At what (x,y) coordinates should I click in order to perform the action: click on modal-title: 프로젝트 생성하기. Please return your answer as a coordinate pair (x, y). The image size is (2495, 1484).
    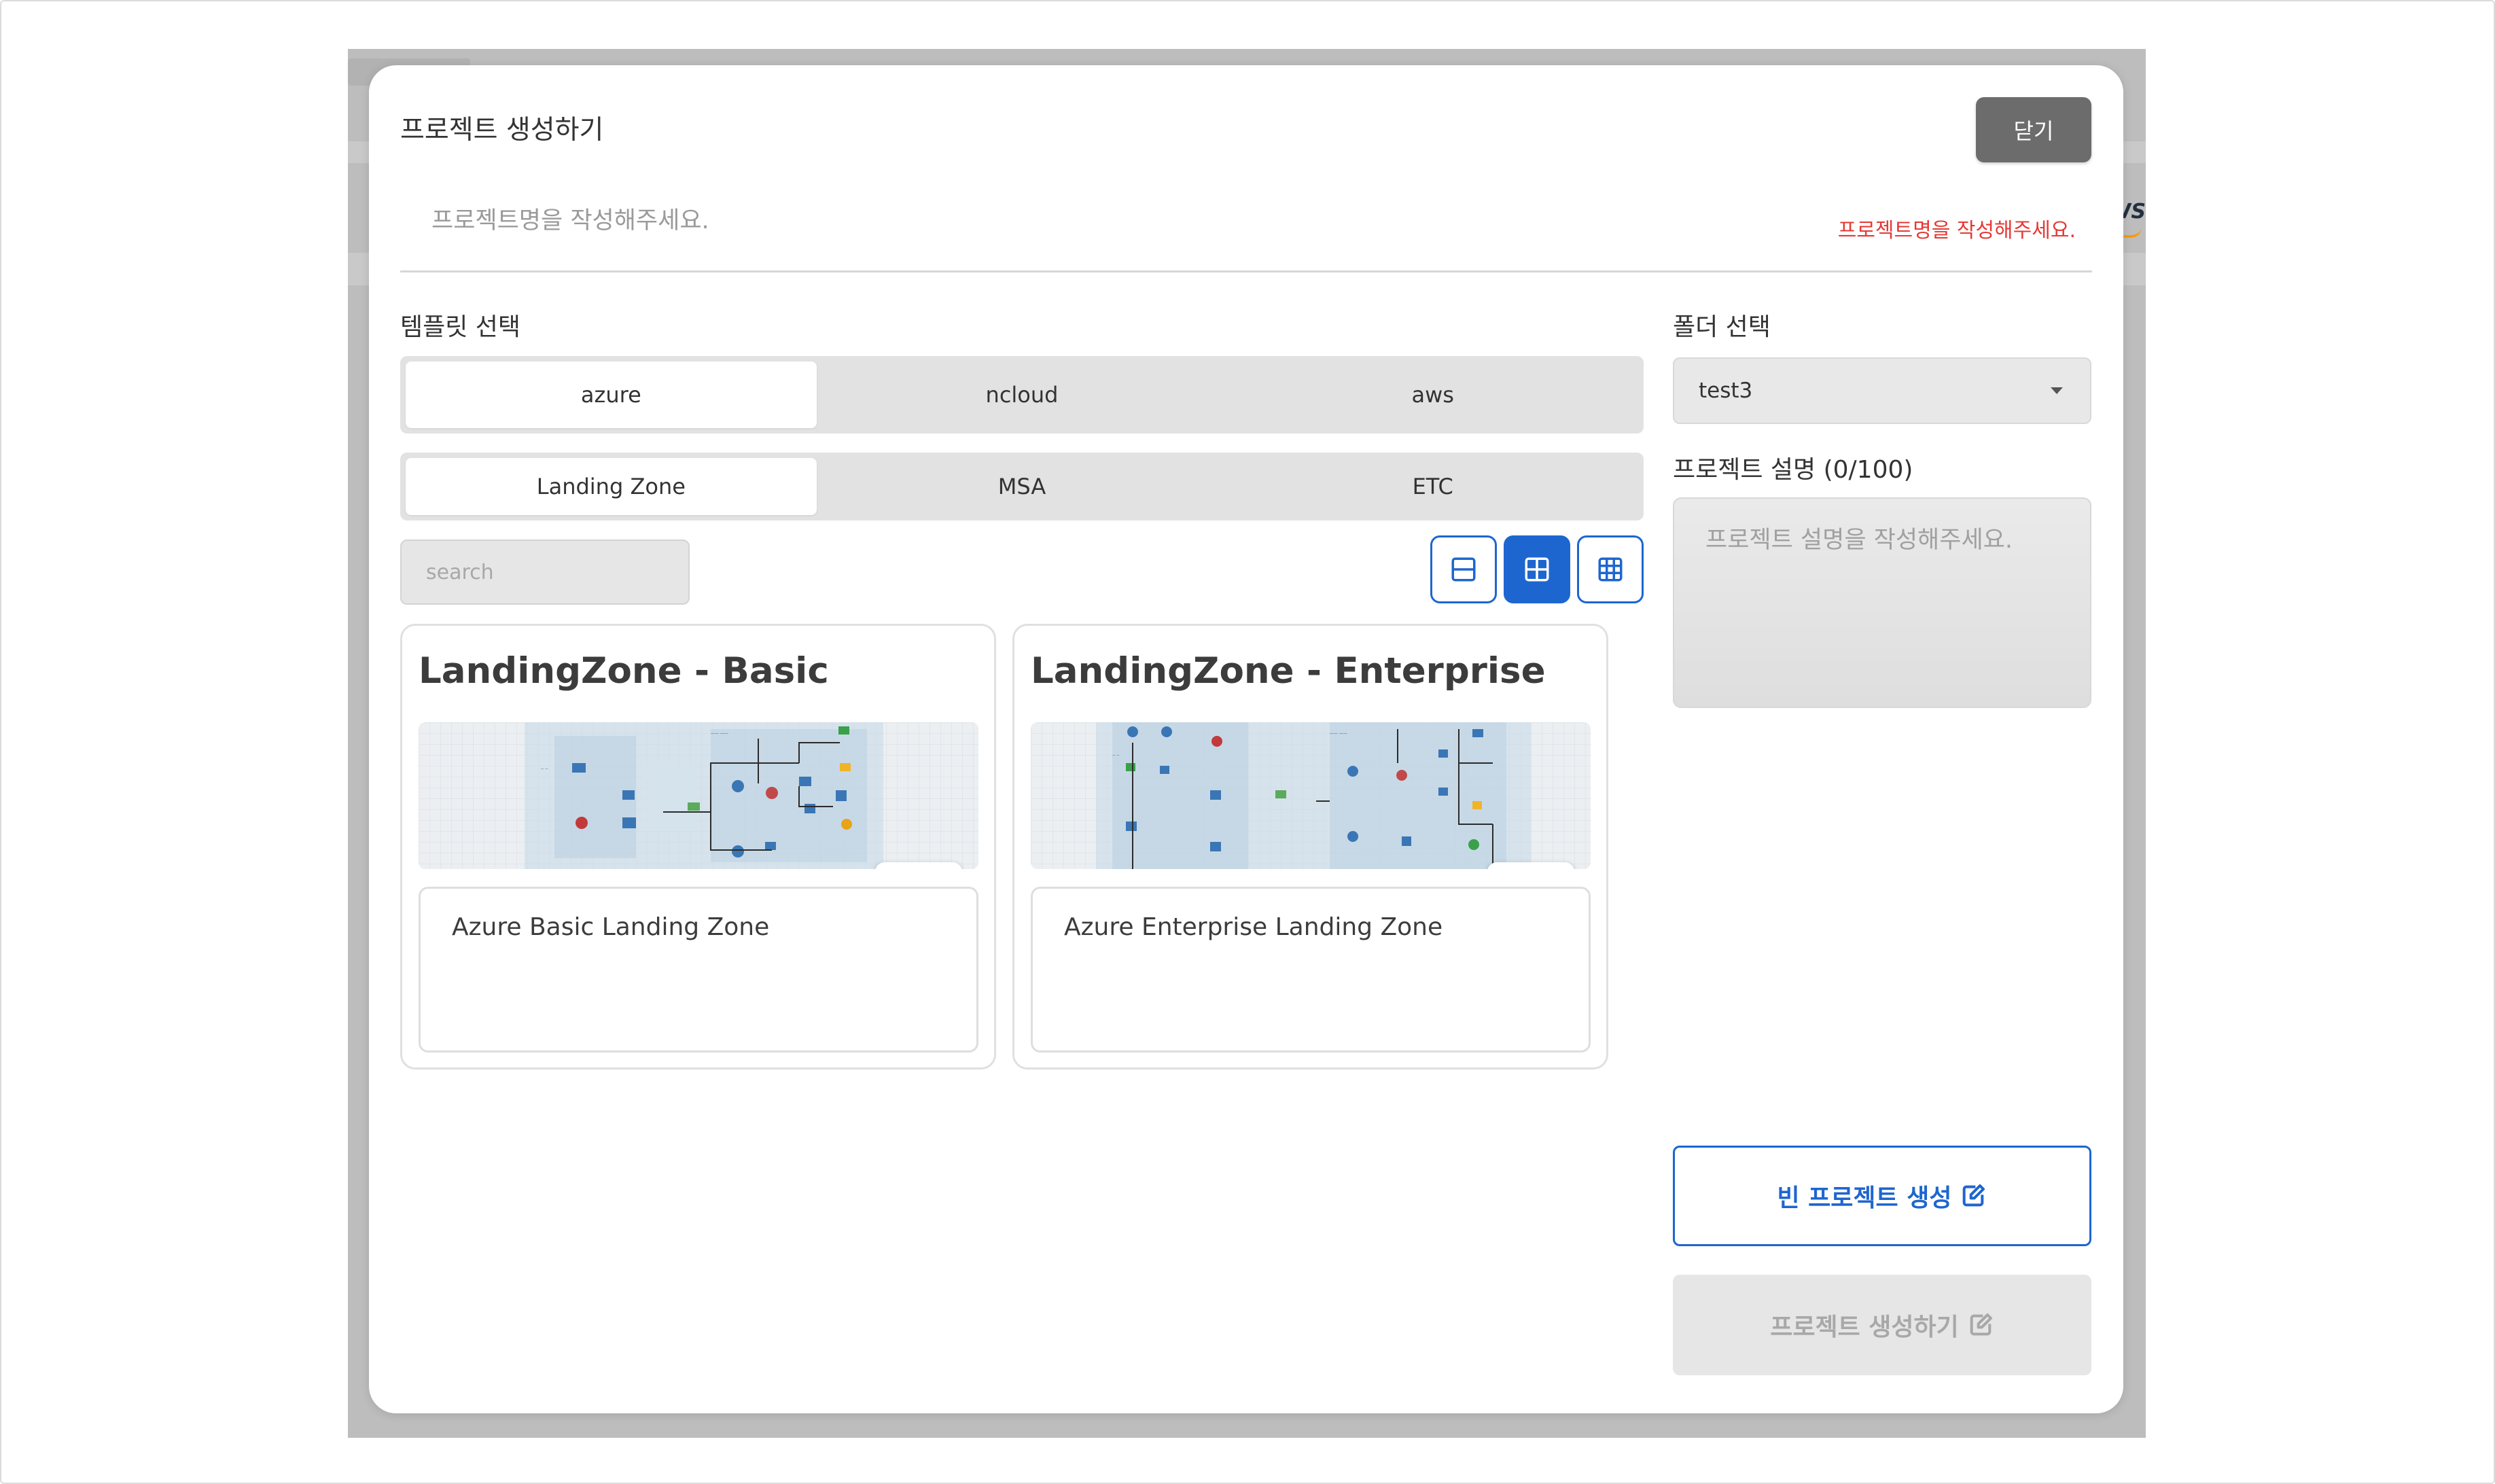
    Looking at the image, I should click on (502, 130).